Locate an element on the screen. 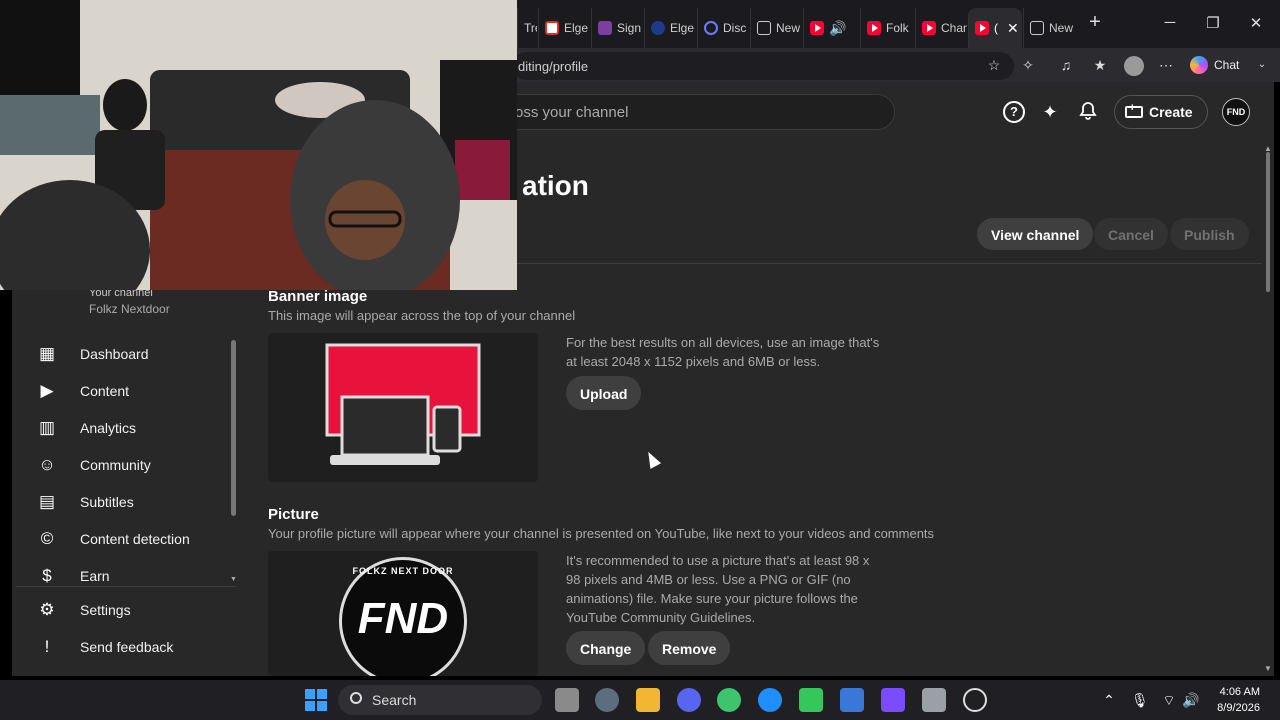 The width and height of the screenshot is (1280, 720). feedback-icon: ! is located at coordinates (47, 646).